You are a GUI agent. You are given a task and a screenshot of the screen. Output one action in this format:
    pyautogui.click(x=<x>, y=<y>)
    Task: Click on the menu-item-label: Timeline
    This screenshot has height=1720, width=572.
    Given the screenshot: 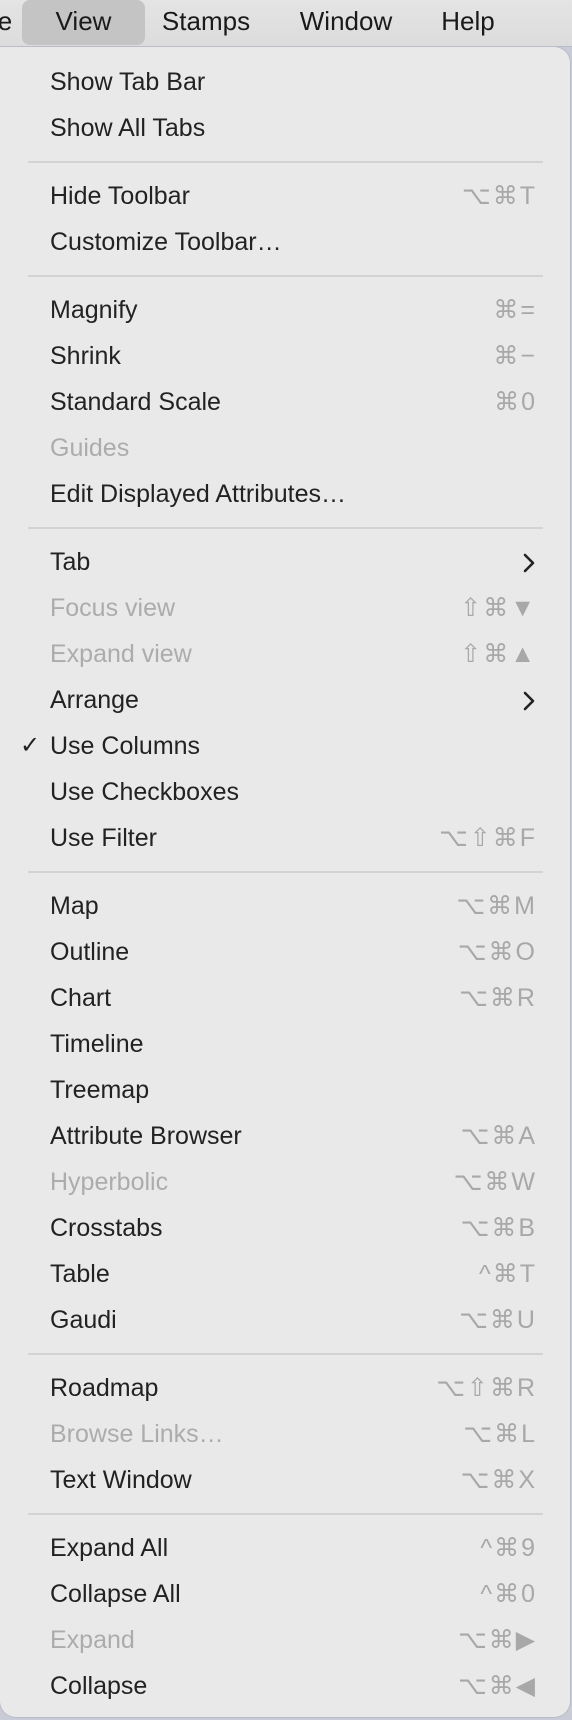 What is the action you would take?
    pyautogui.click(x=97, y=1044)
    